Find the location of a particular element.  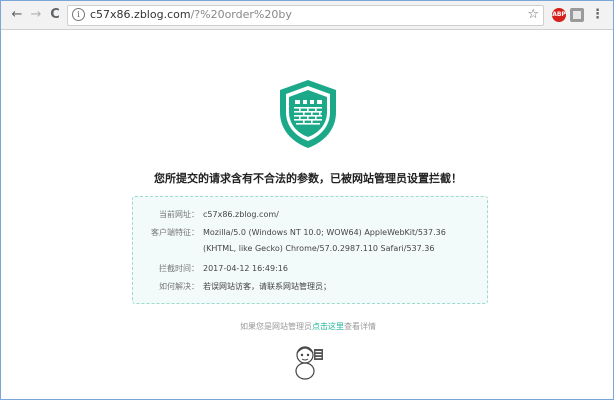

extension-icon is located at coordinates (577, 15).